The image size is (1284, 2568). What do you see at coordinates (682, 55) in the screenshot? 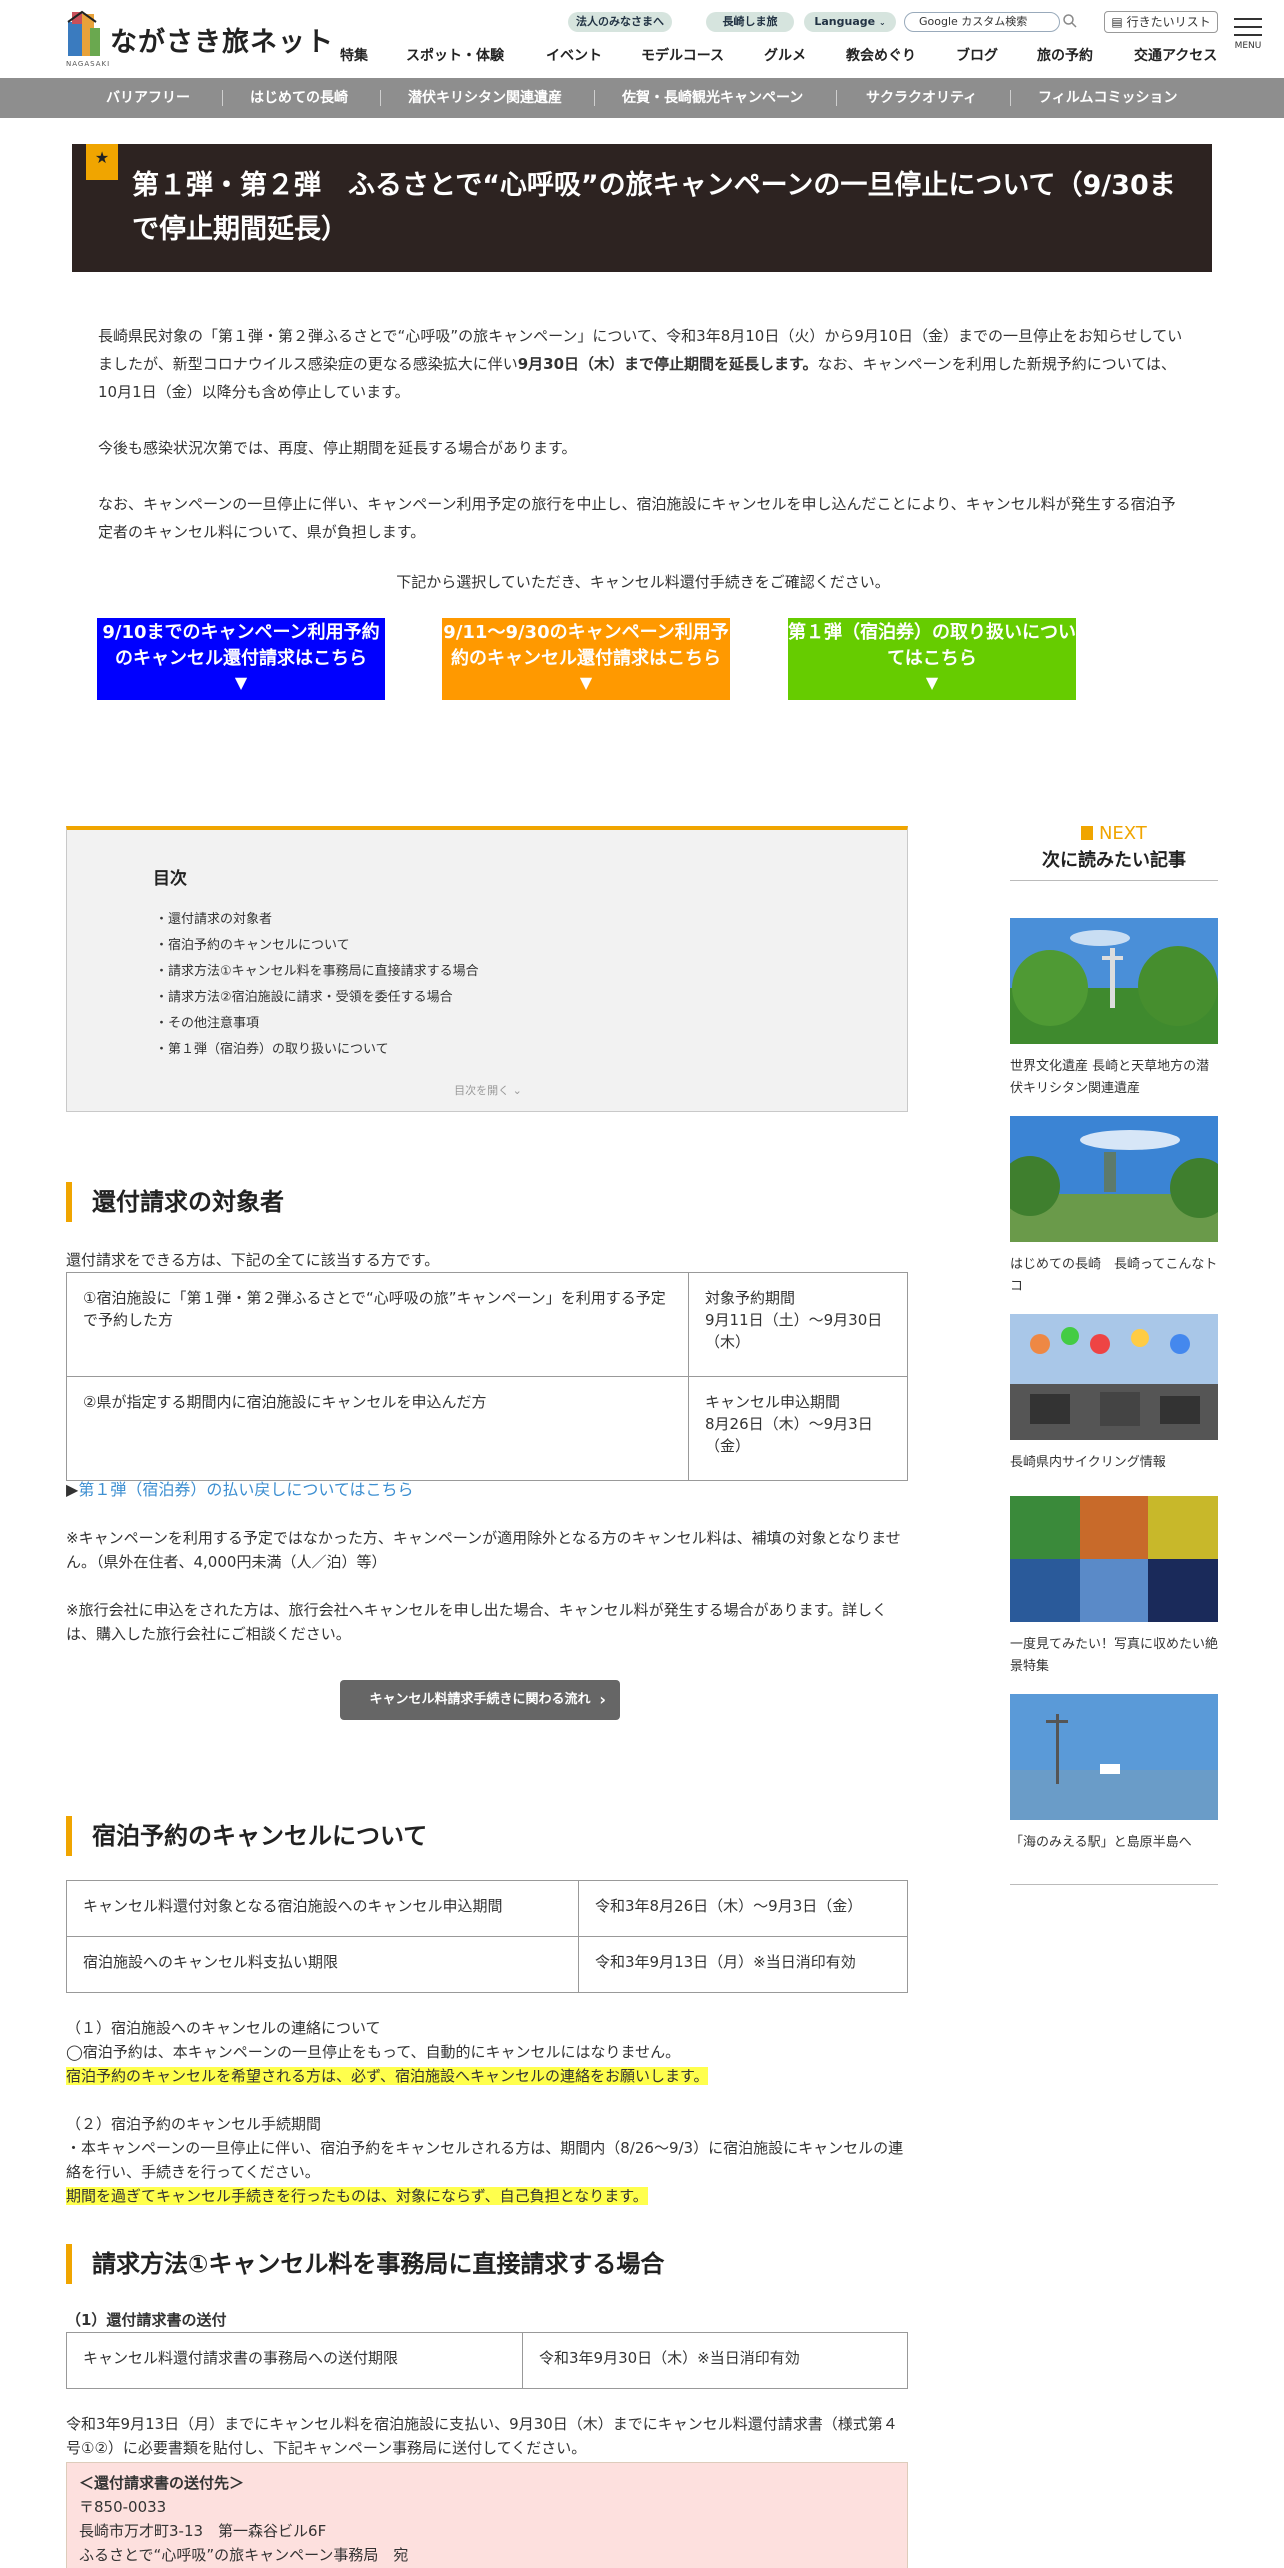
I see `nav-model-course: モデルコース` at bounding box center [682, 55].